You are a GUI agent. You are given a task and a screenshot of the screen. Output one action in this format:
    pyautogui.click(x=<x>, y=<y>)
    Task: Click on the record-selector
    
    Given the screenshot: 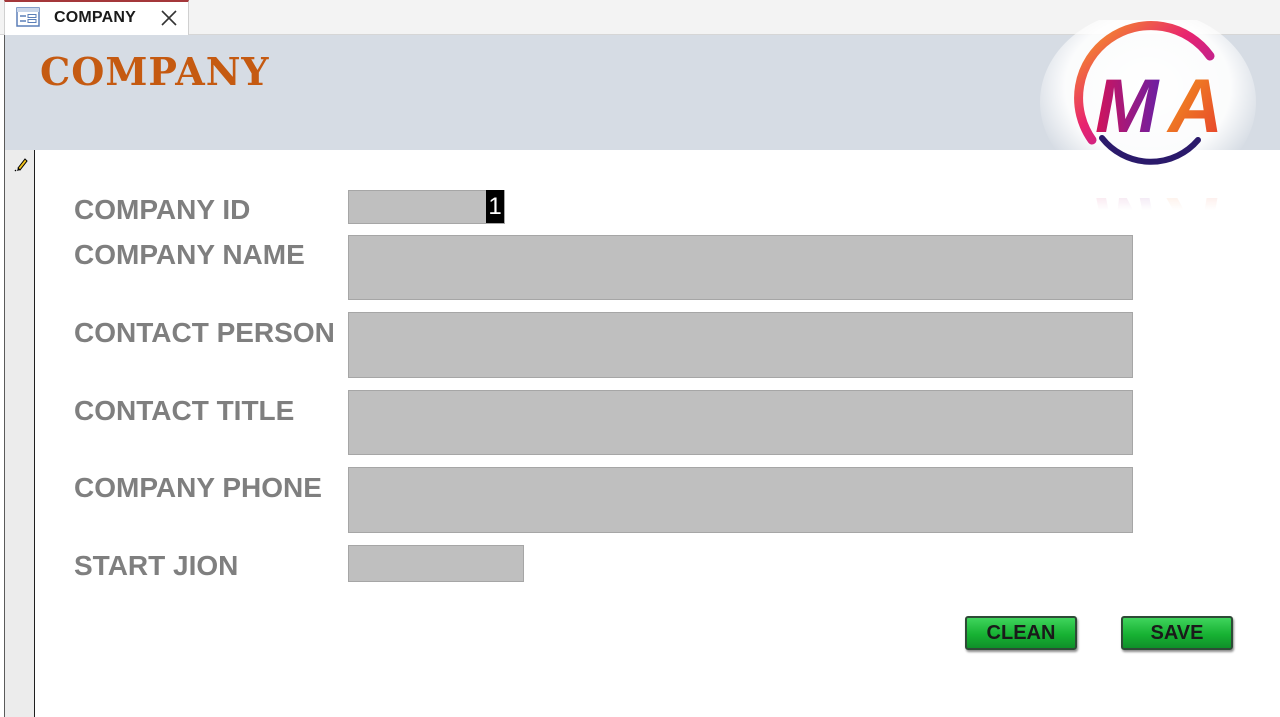 What is the action you would take?
    pyautogui.click(x=20, y=433)
    